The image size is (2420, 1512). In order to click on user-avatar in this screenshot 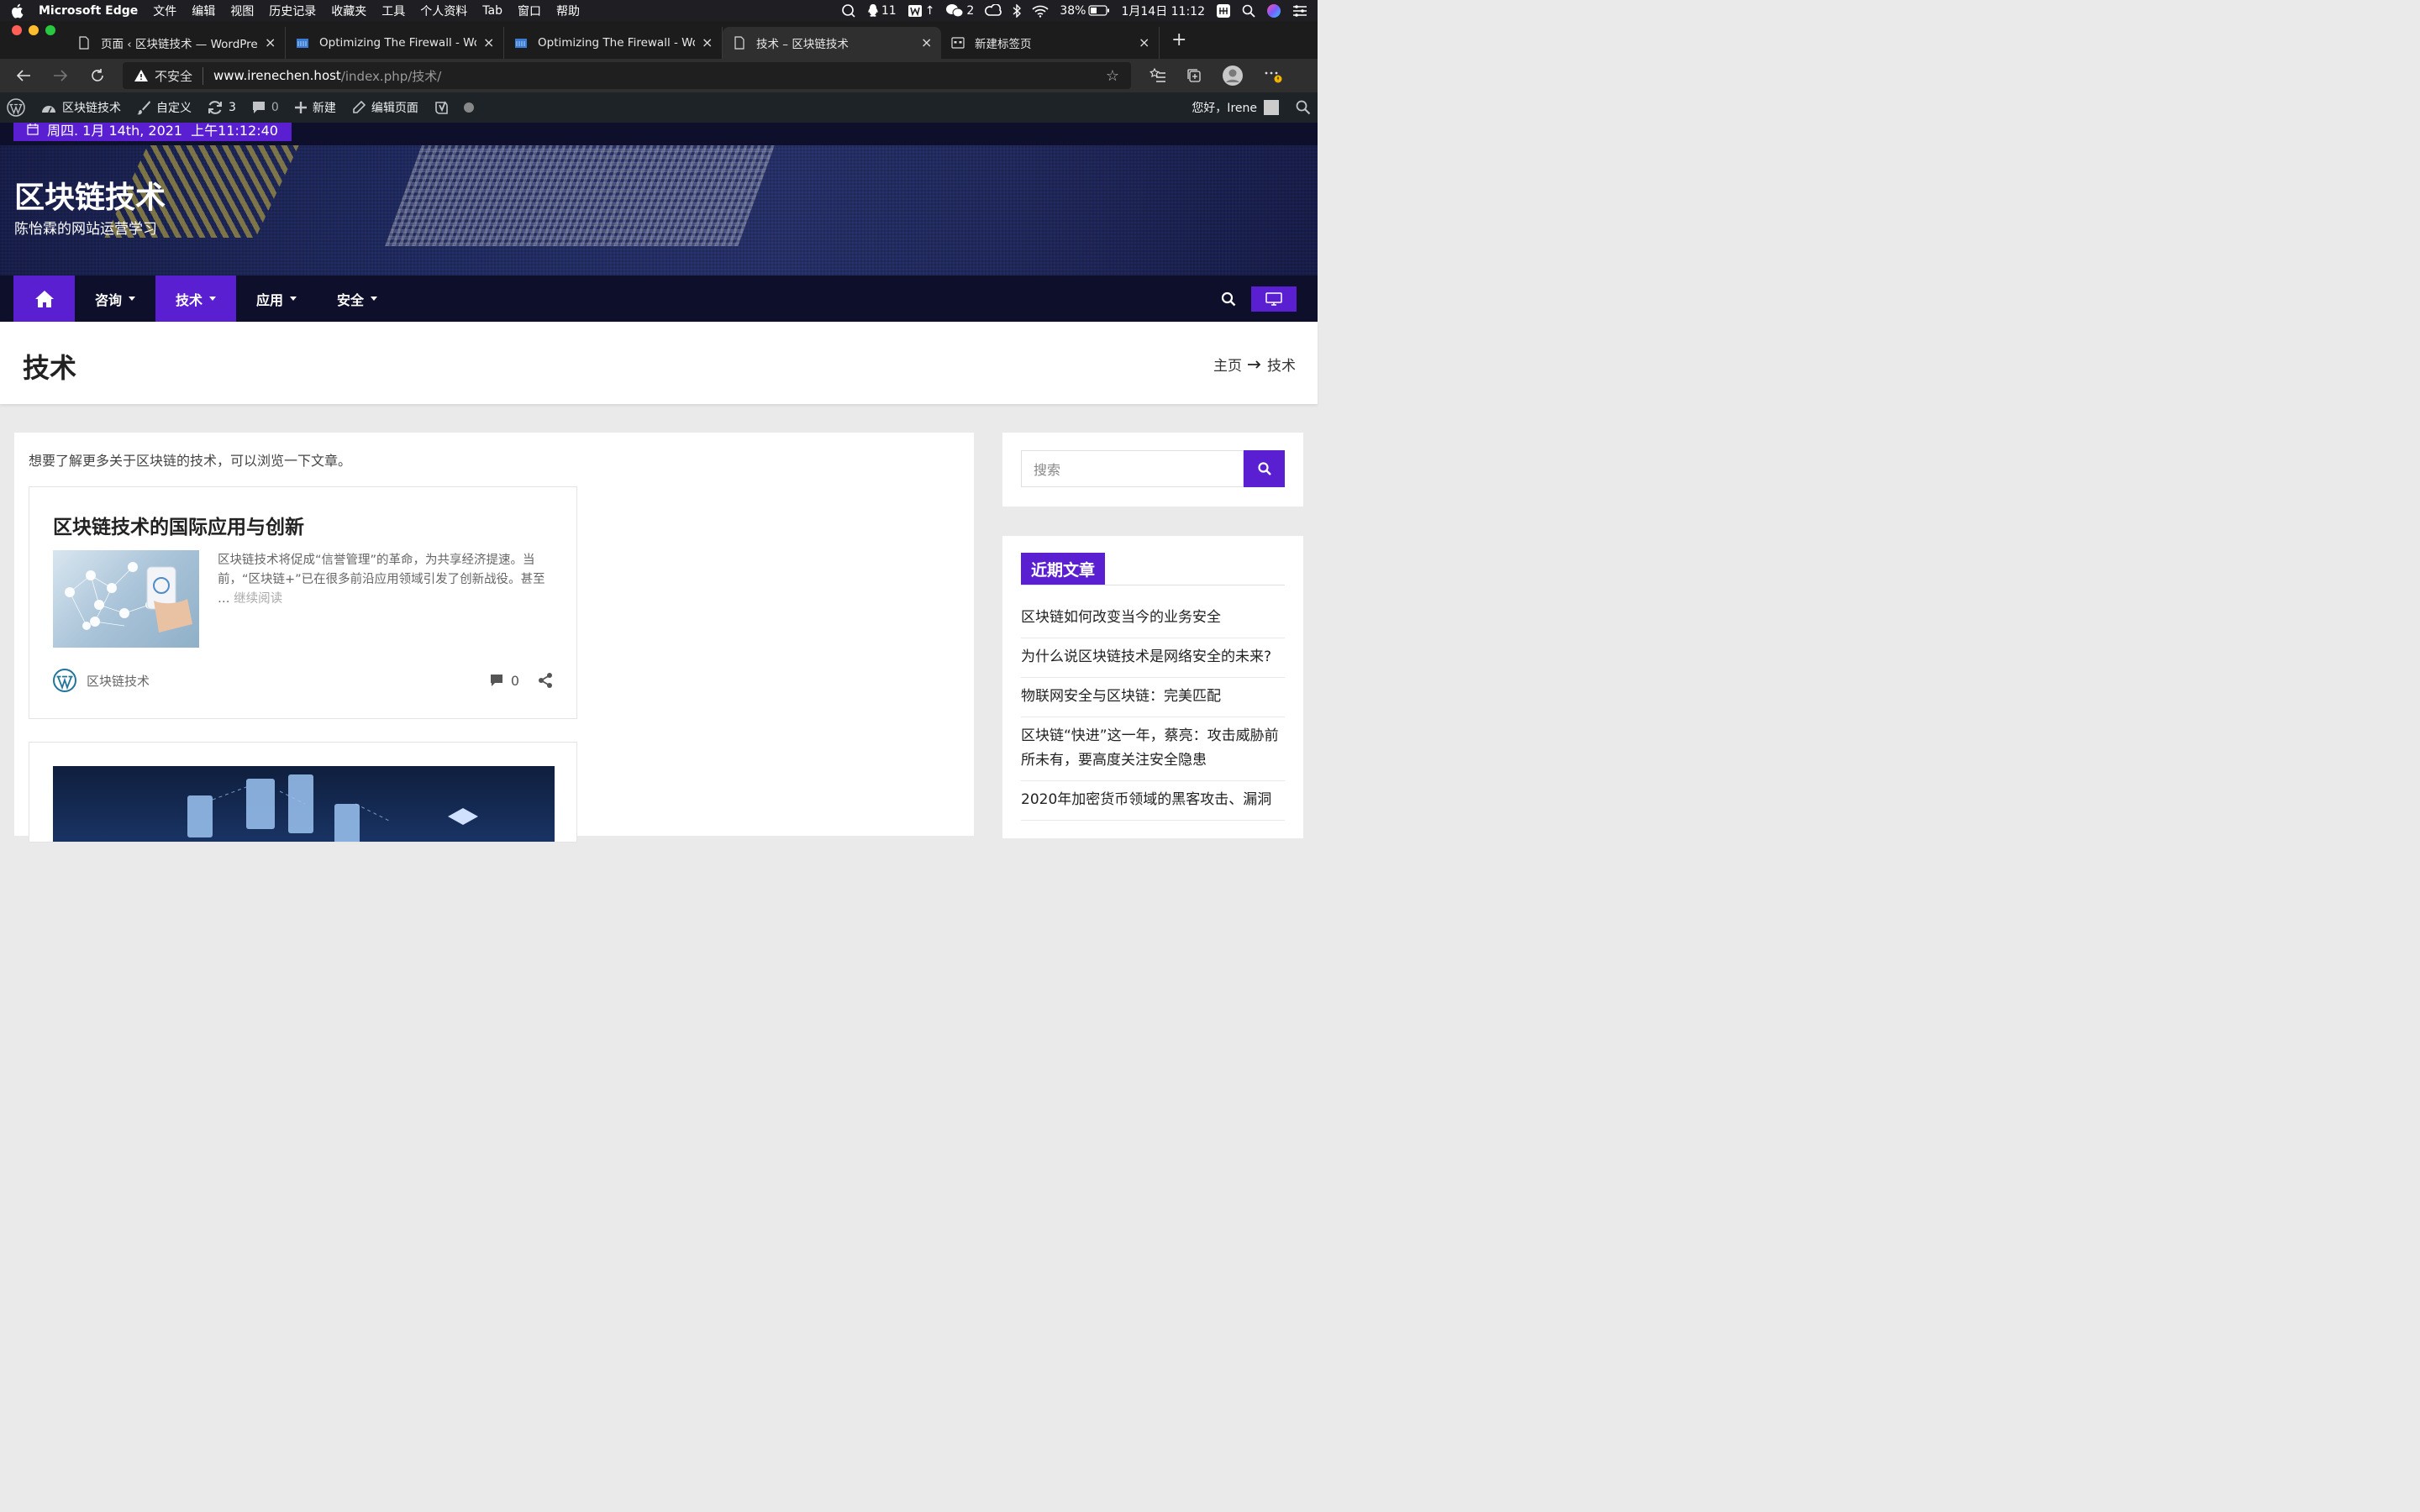, I will do `click(1271, 107)`.